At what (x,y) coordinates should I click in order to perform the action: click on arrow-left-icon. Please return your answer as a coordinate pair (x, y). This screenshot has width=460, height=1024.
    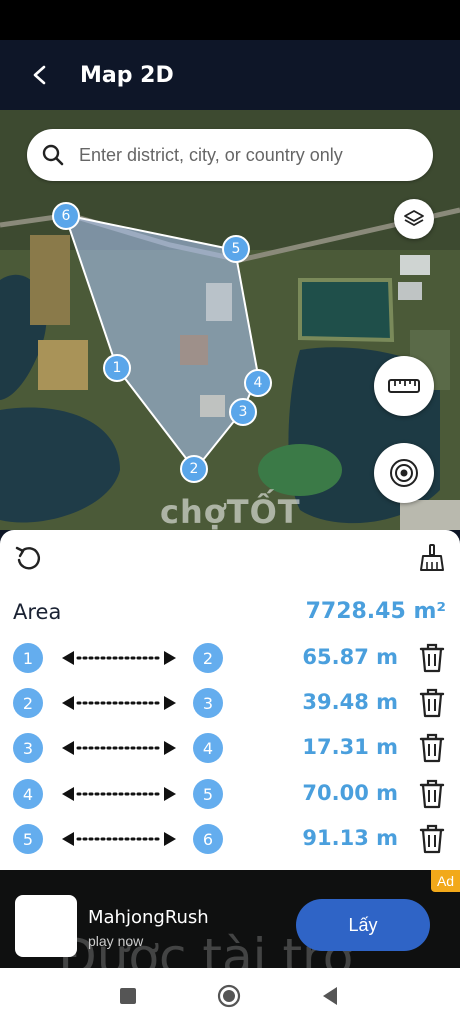
    Looking at the image, I should click on (39, 75).